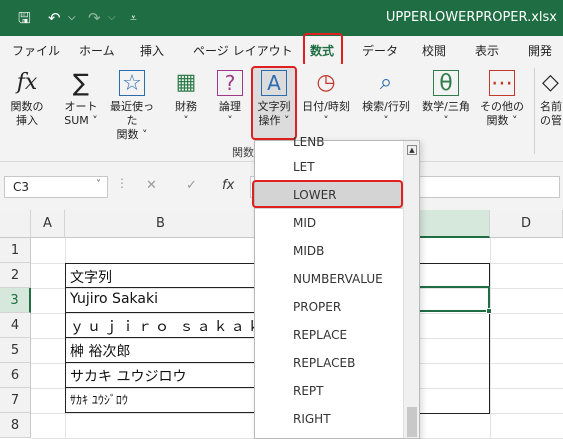 This screenshot has width=563, height=439. I want to click on fill-handle, so click(489, 311).